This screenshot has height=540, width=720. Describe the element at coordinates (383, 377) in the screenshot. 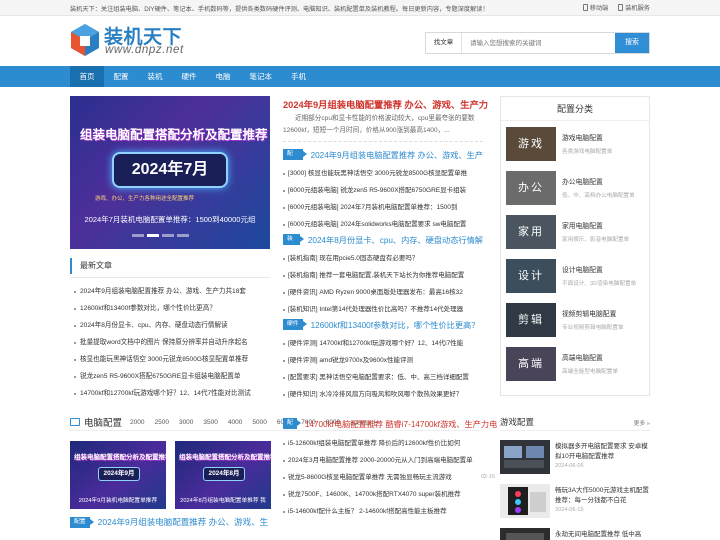

I see `list-item: [配置要求] 黑神话悟空电脑配置要求：低、中、高三档详细配置` at that location.